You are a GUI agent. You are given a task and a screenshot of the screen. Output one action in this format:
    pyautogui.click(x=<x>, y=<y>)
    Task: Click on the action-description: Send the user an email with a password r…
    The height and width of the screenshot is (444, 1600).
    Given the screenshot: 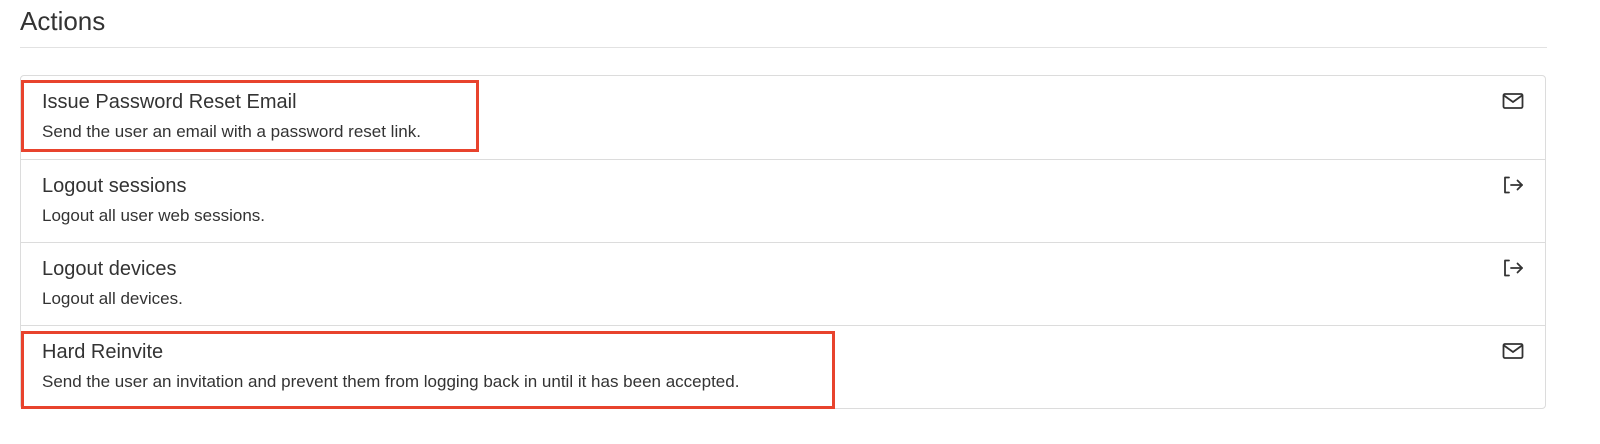 What is the action you would take?
    pyautogui.click(x=231, y=131)
    